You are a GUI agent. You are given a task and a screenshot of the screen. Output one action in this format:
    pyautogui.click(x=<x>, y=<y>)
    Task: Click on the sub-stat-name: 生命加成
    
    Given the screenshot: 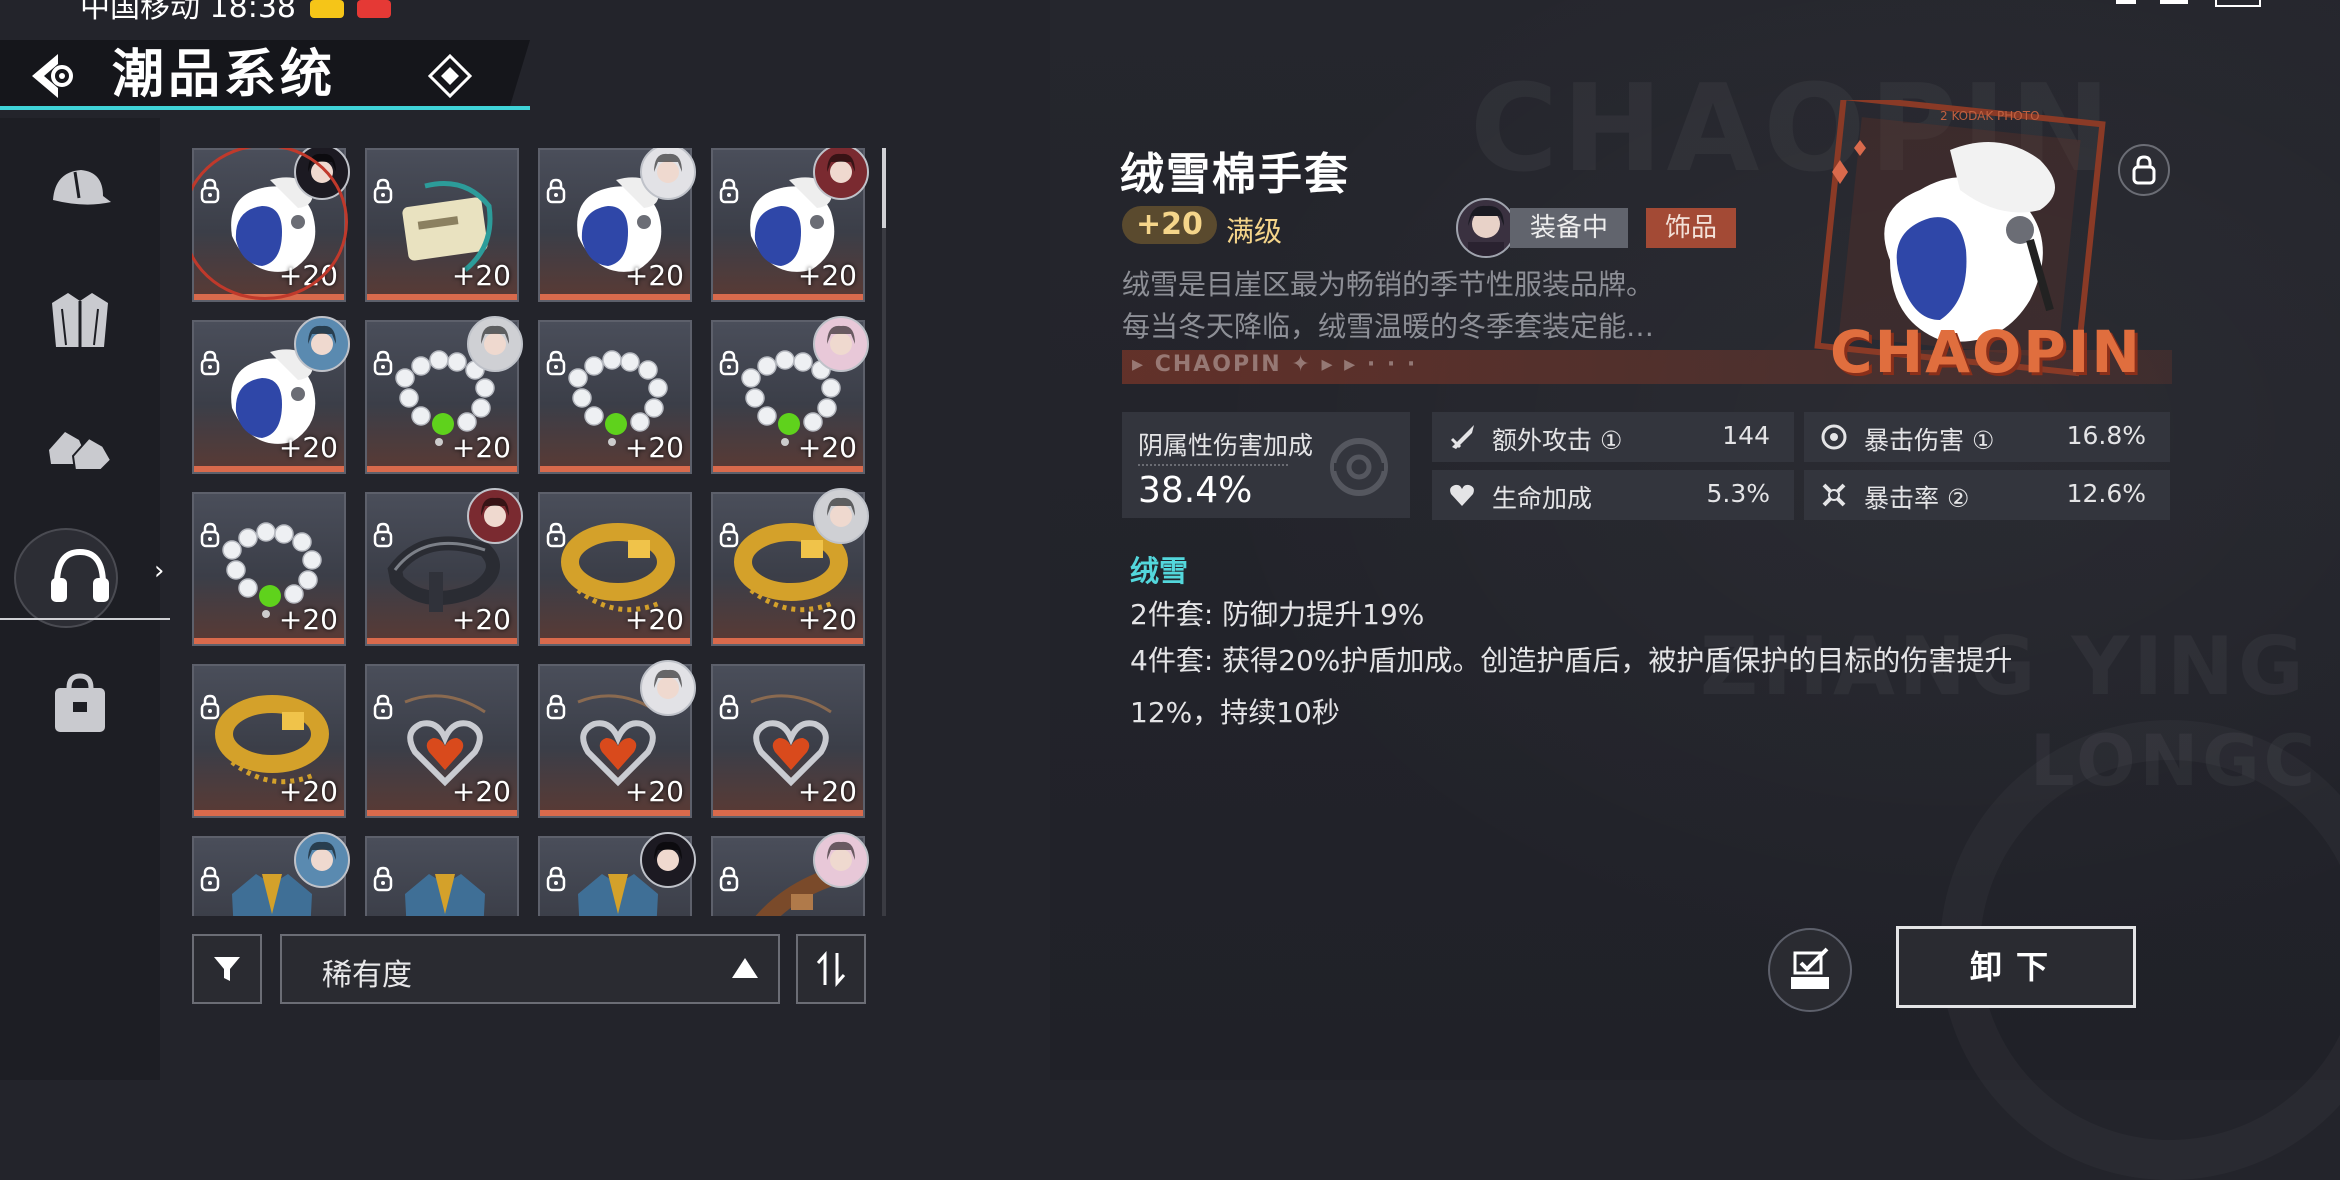 What is the action you would take?
    pyautogui.click(x=1542, y=498)
    